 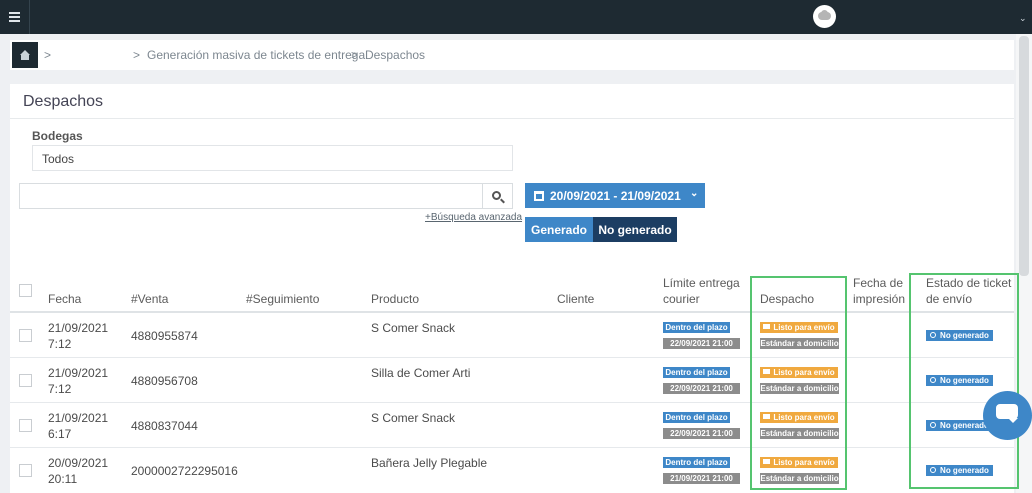 I want to click on col-header-fecha: Fecha, so click(x=64, y=299).